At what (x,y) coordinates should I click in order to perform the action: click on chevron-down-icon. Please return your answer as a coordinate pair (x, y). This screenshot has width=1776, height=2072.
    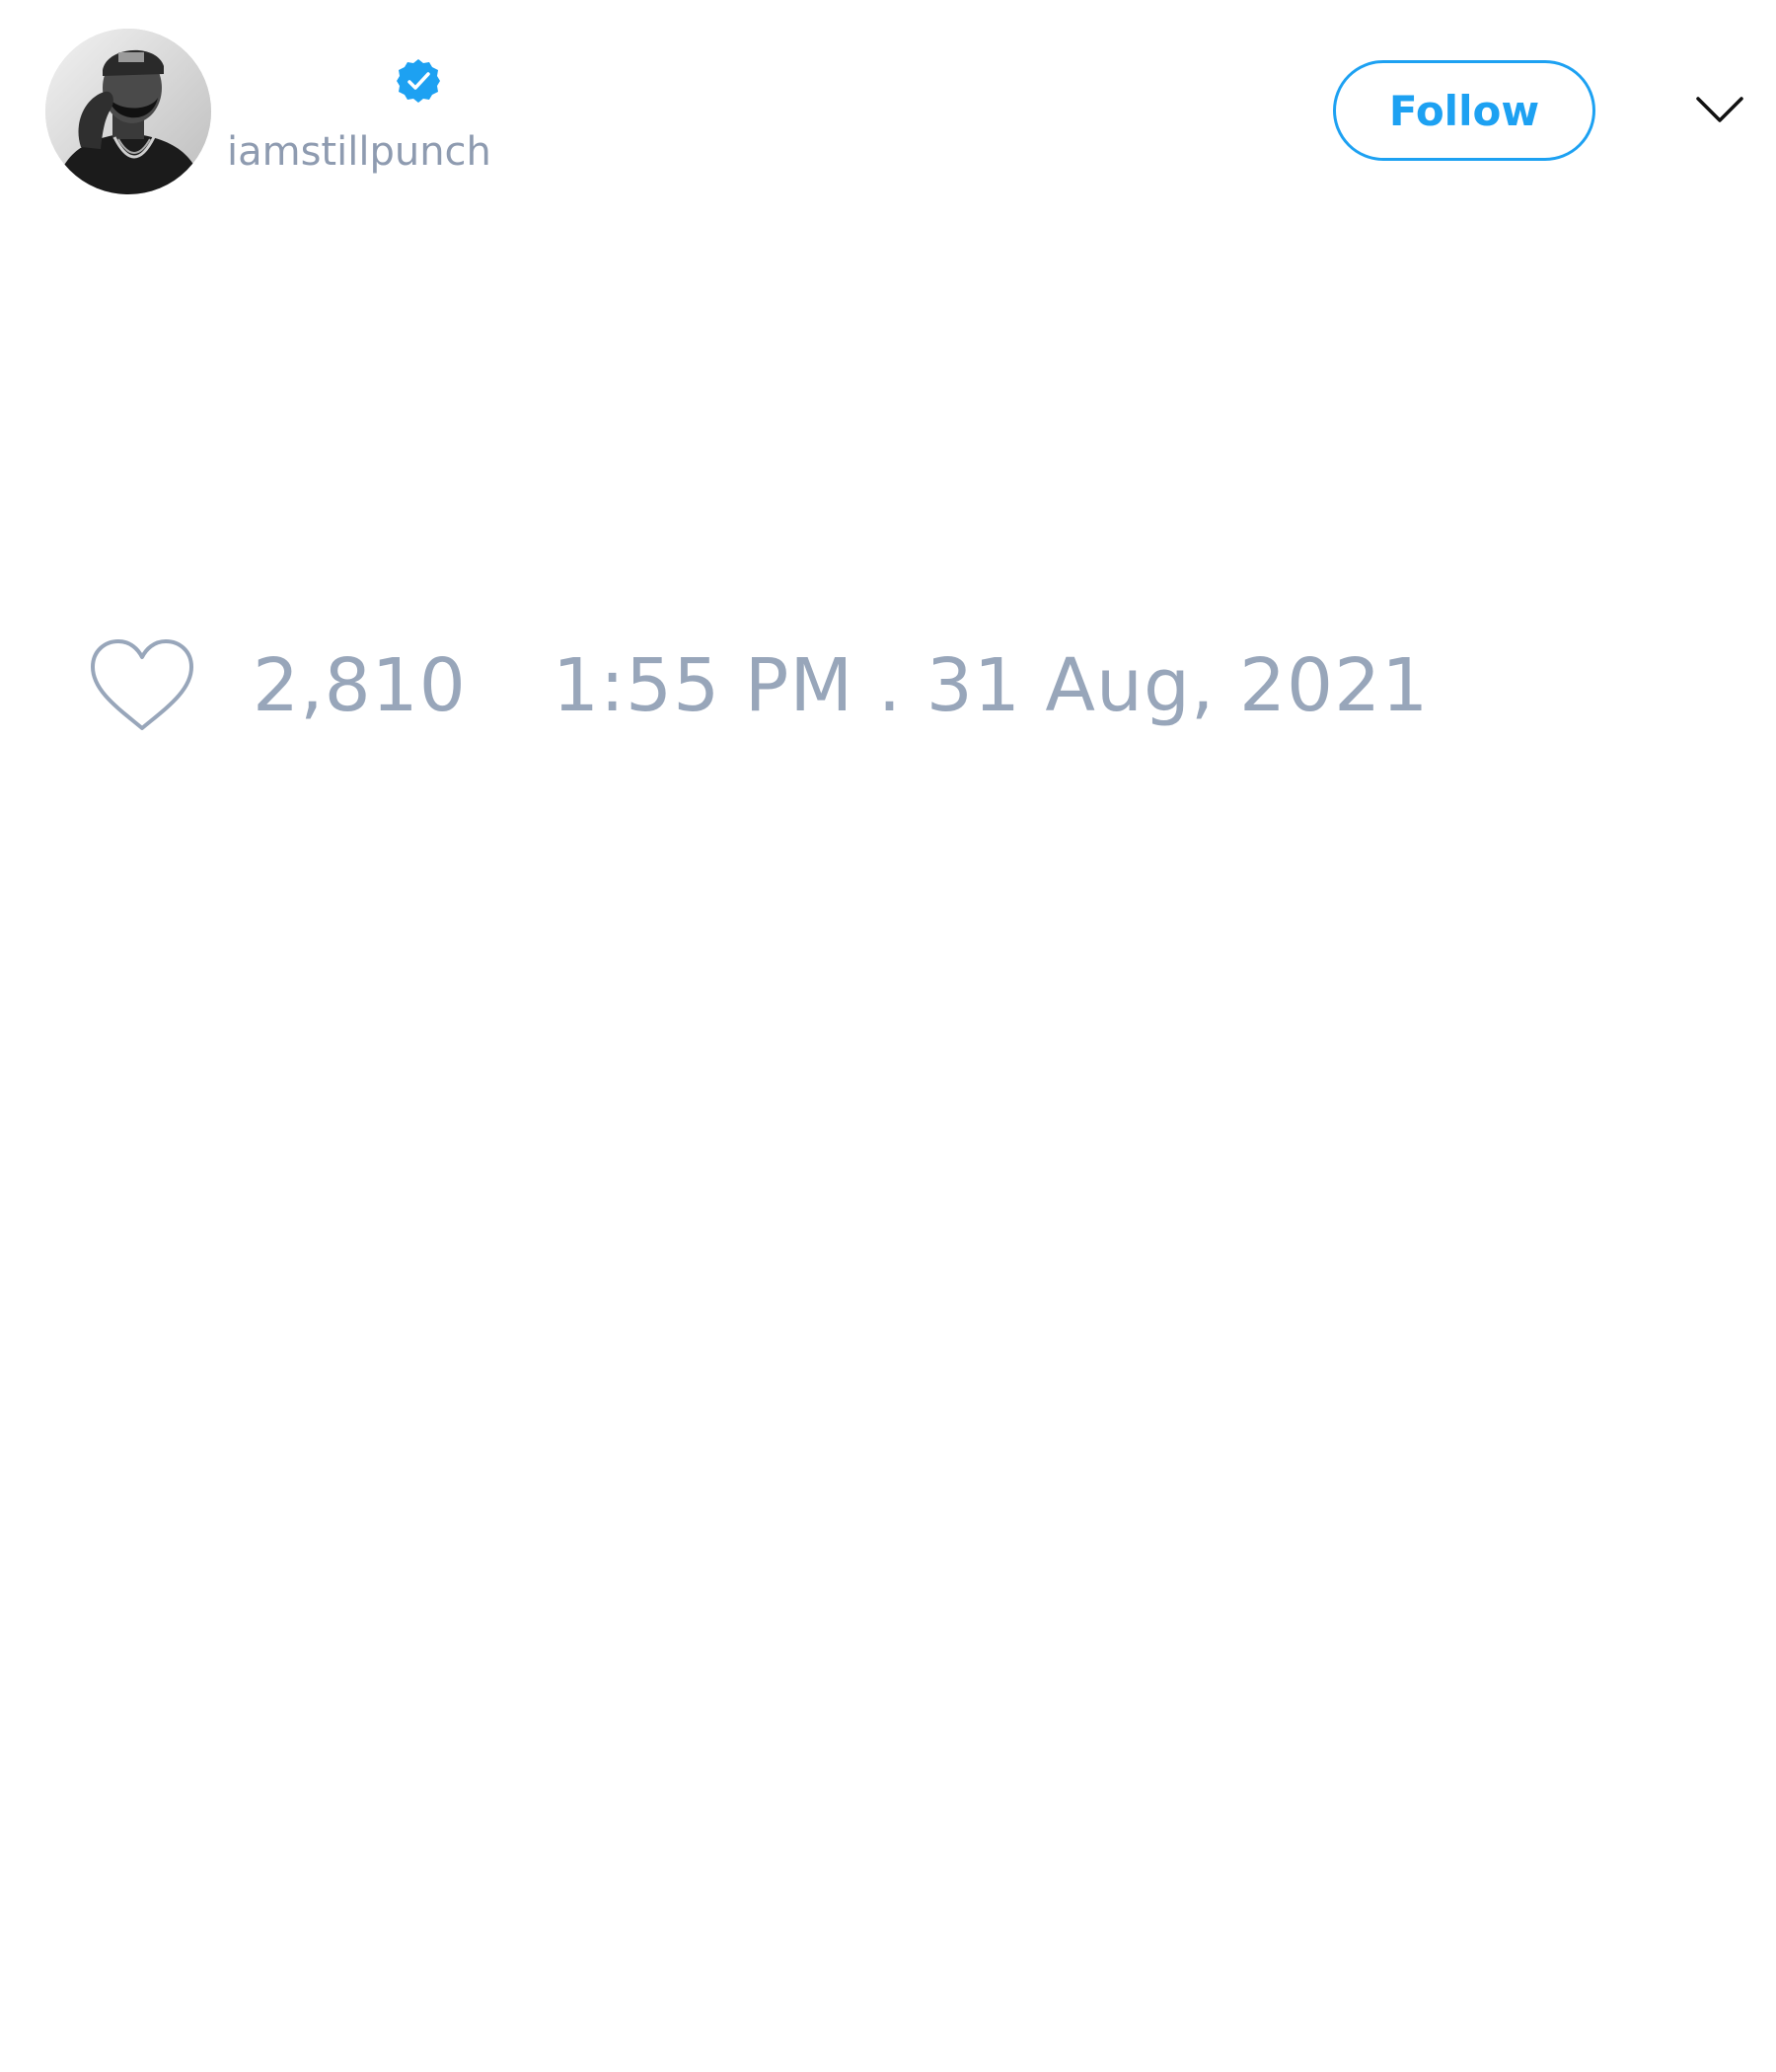
    Looking at the image, I should click on (1720, 111).